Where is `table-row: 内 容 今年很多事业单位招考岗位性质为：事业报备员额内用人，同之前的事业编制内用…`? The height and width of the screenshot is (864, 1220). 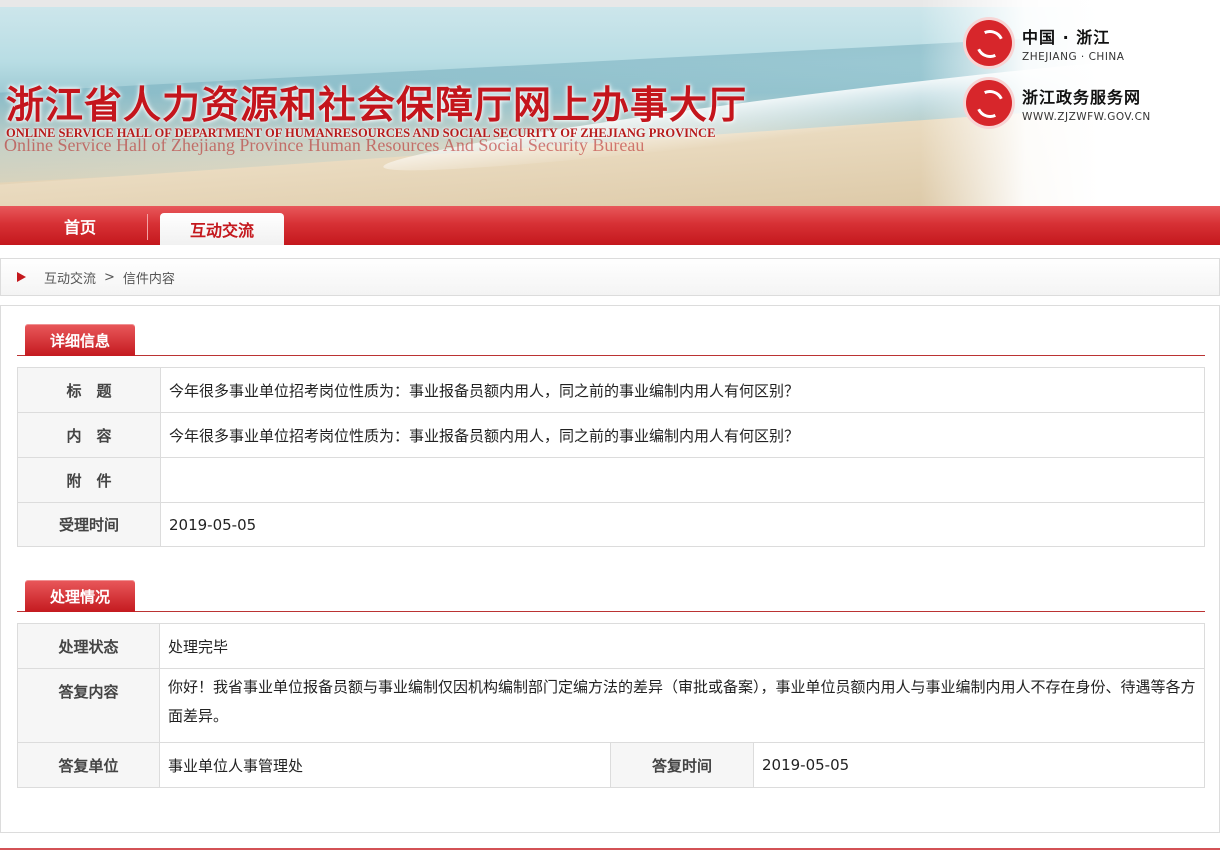 table-row: 内 容 今年很多事业单位招考岗位性质为：事业报备员额内用人，同之前的事业编制内用… is located at coordinates (611, 435).